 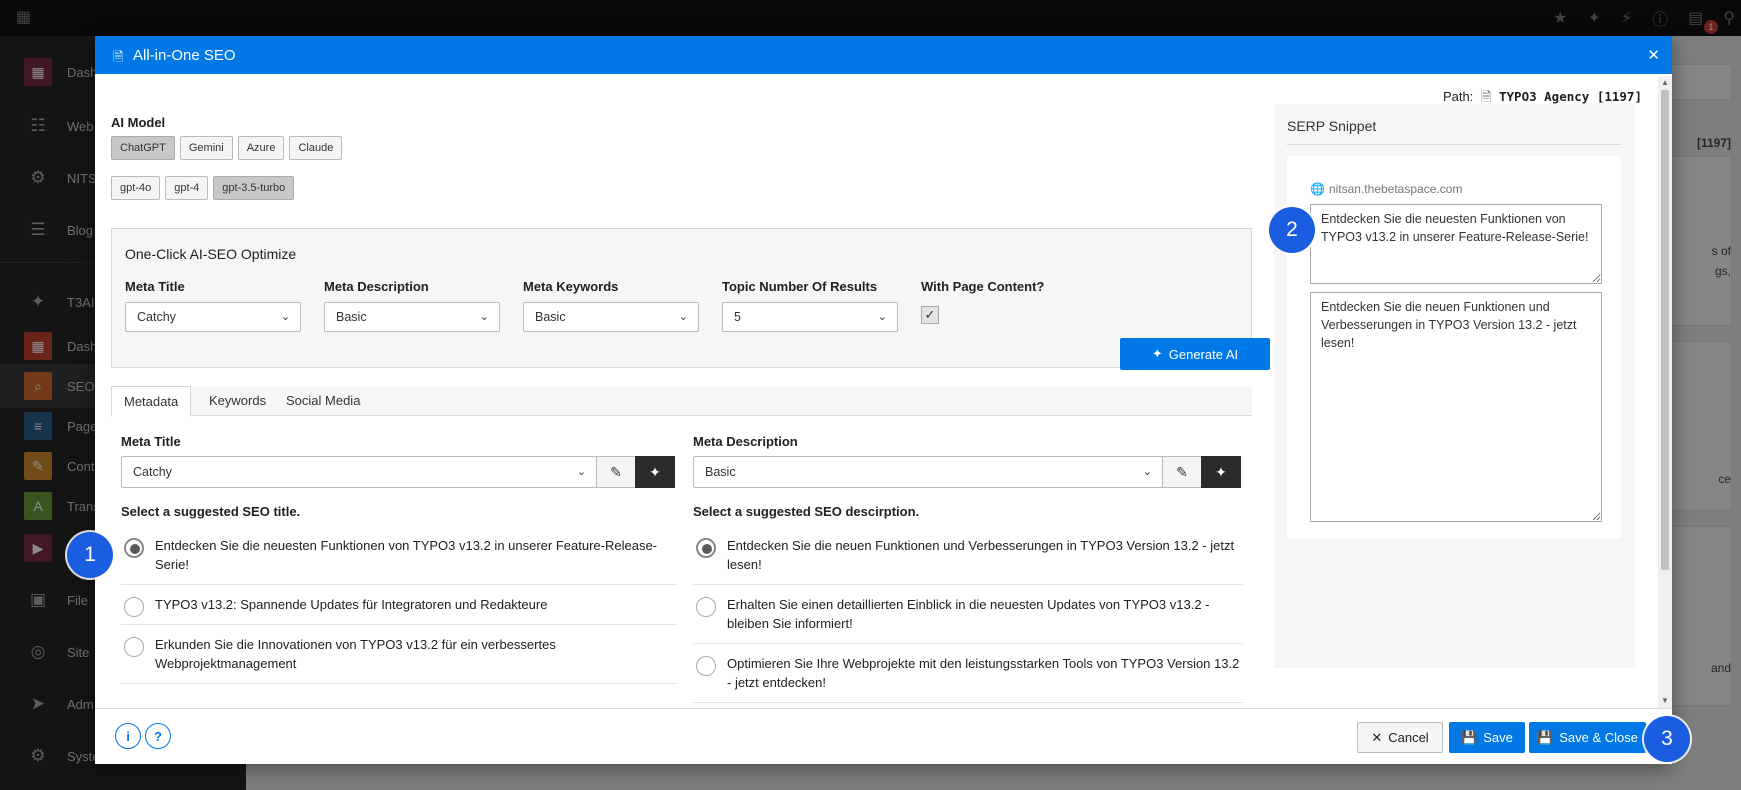 I want to click on pencil-icon: ✎, so click(x=616, y=471).